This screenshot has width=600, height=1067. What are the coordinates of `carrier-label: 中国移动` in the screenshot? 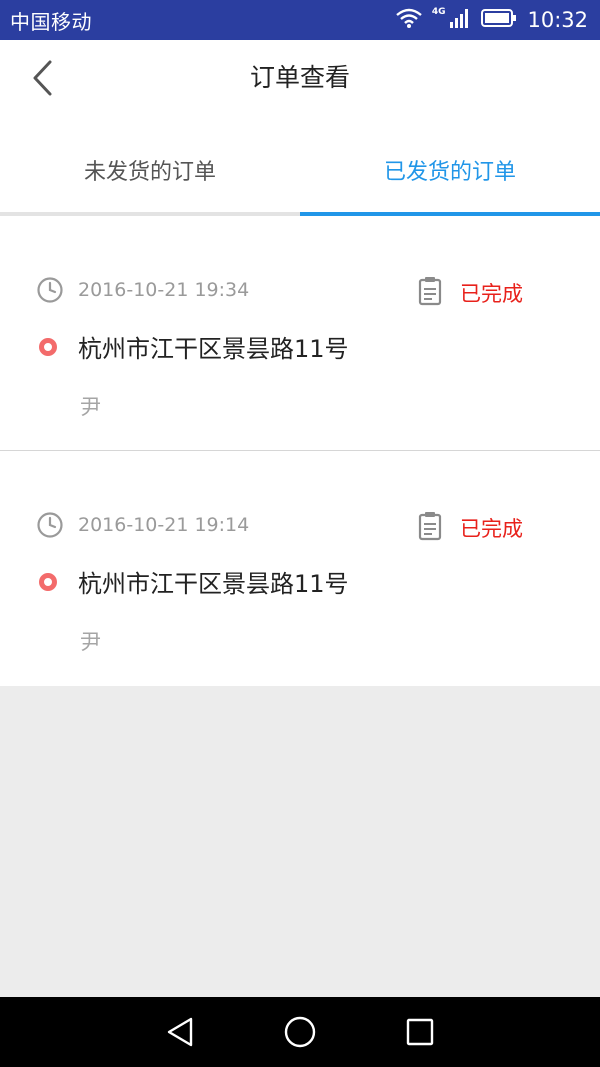 It's located at (51, 21).